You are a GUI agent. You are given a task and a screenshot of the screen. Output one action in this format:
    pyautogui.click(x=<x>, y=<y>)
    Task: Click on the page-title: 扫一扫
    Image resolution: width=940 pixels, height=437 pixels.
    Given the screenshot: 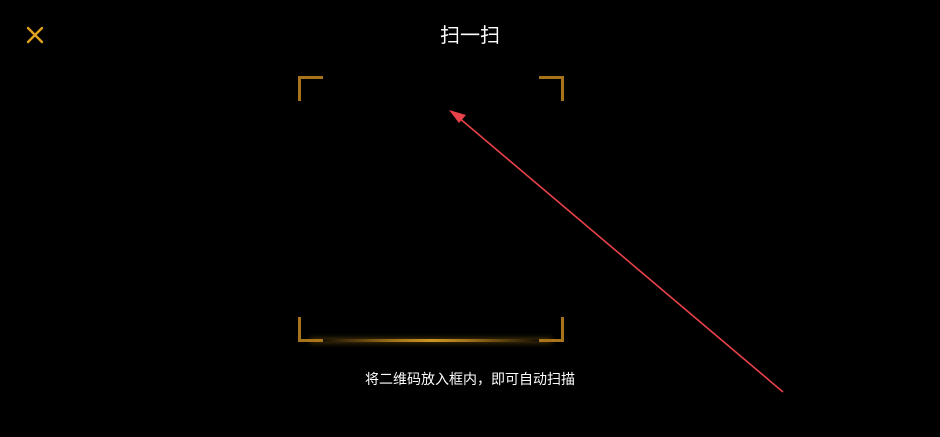 What is the action you would take?
    pyautogui.click(x=470, y=35)
    